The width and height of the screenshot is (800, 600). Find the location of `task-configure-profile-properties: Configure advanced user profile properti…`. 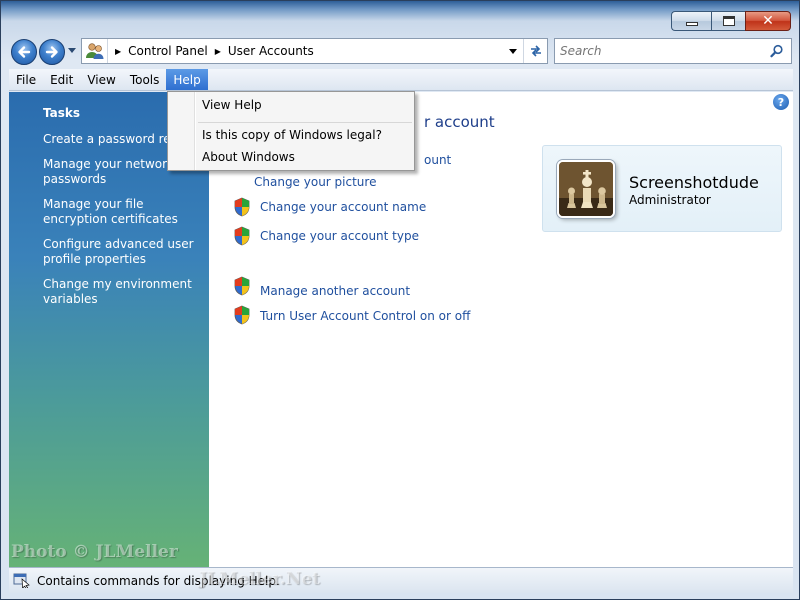

task-configure-profile-properties: Configure advanced user profile properti… is located at coordinates (123, 252).